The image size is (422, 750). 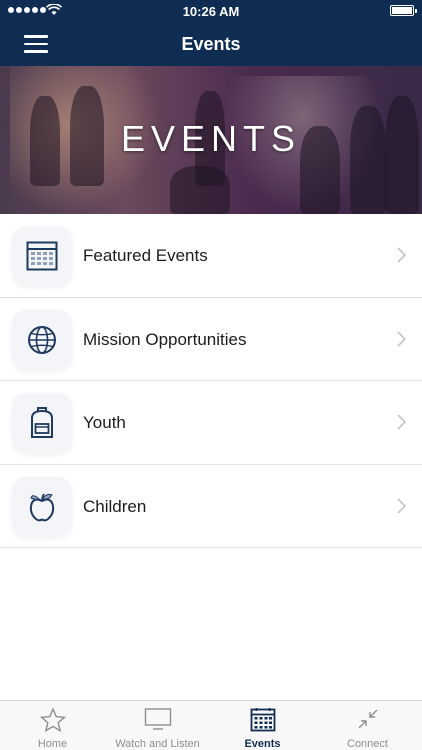 What do you see at coordinates (52, 744) in the screenshot?
I see `tab-label: Home` at bounding box center [52, 744].